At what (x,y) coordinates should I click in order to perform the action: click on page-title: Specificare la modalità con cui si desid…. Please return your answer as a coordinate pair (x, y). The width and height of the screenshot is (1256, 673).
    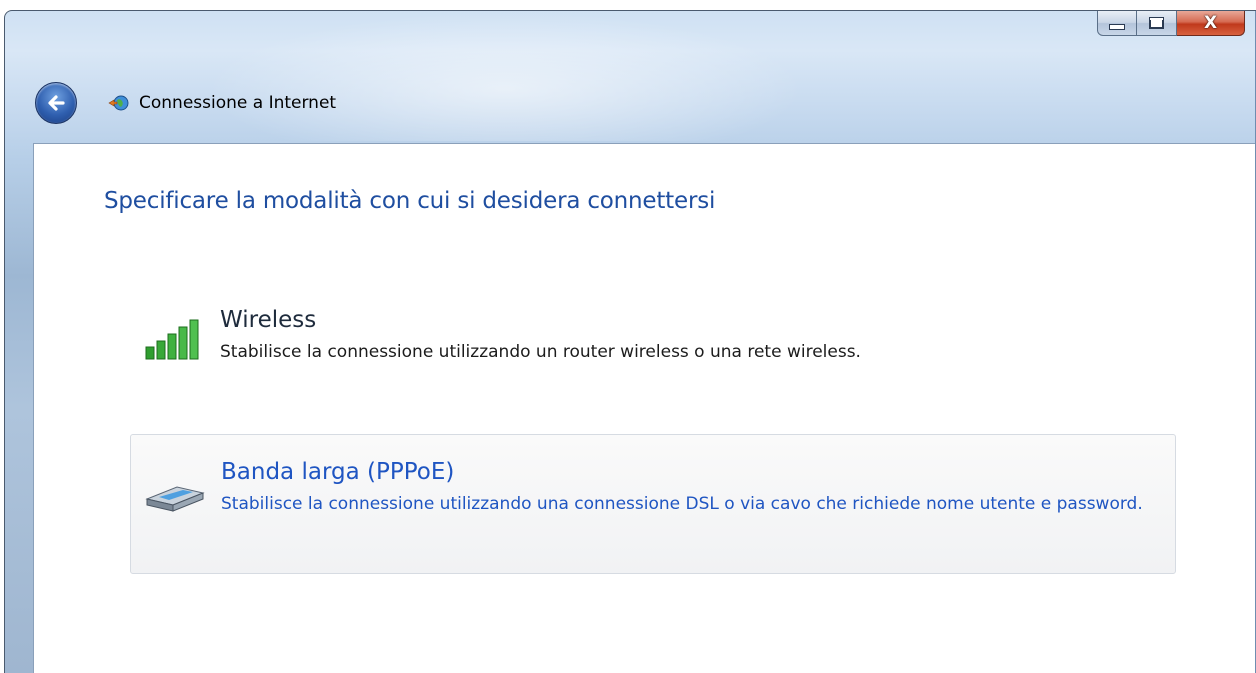
    Looking at the image, I should click on (410, 201).